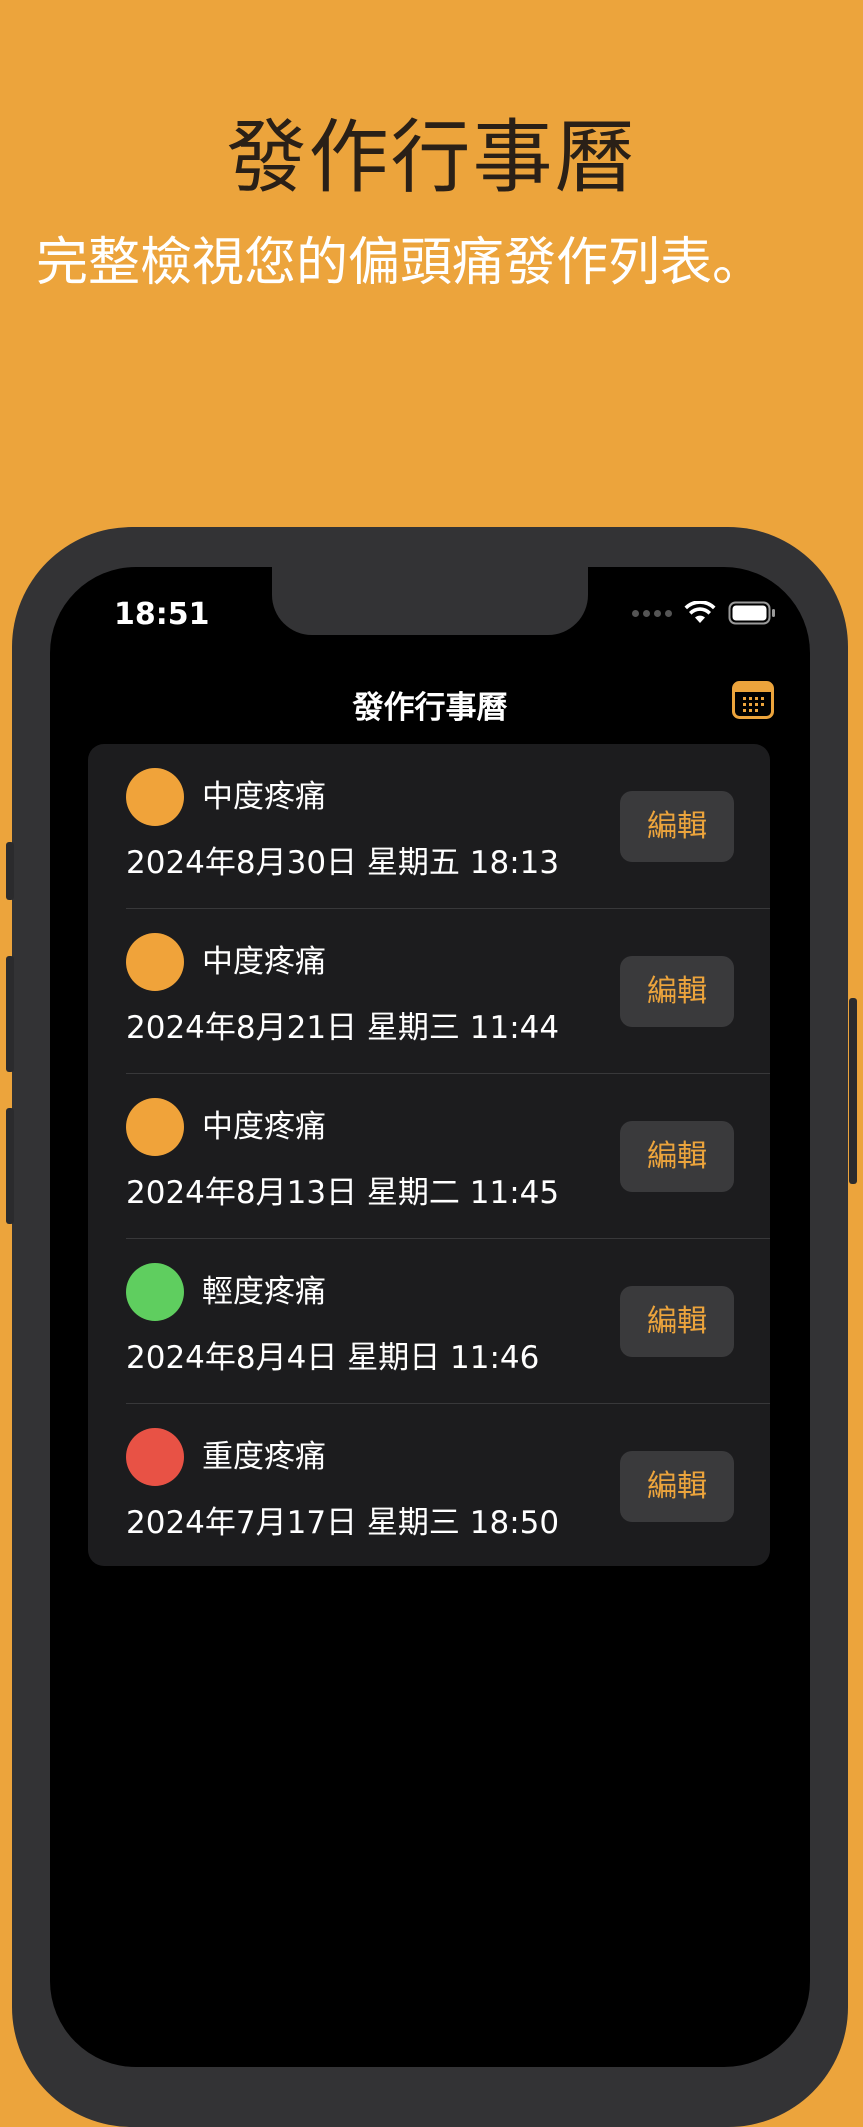  What do you see at coordinates (264, 1292) in the screenshot?
I see `severity-label: 輕度疼痛` at bounding box center [264, 1292].